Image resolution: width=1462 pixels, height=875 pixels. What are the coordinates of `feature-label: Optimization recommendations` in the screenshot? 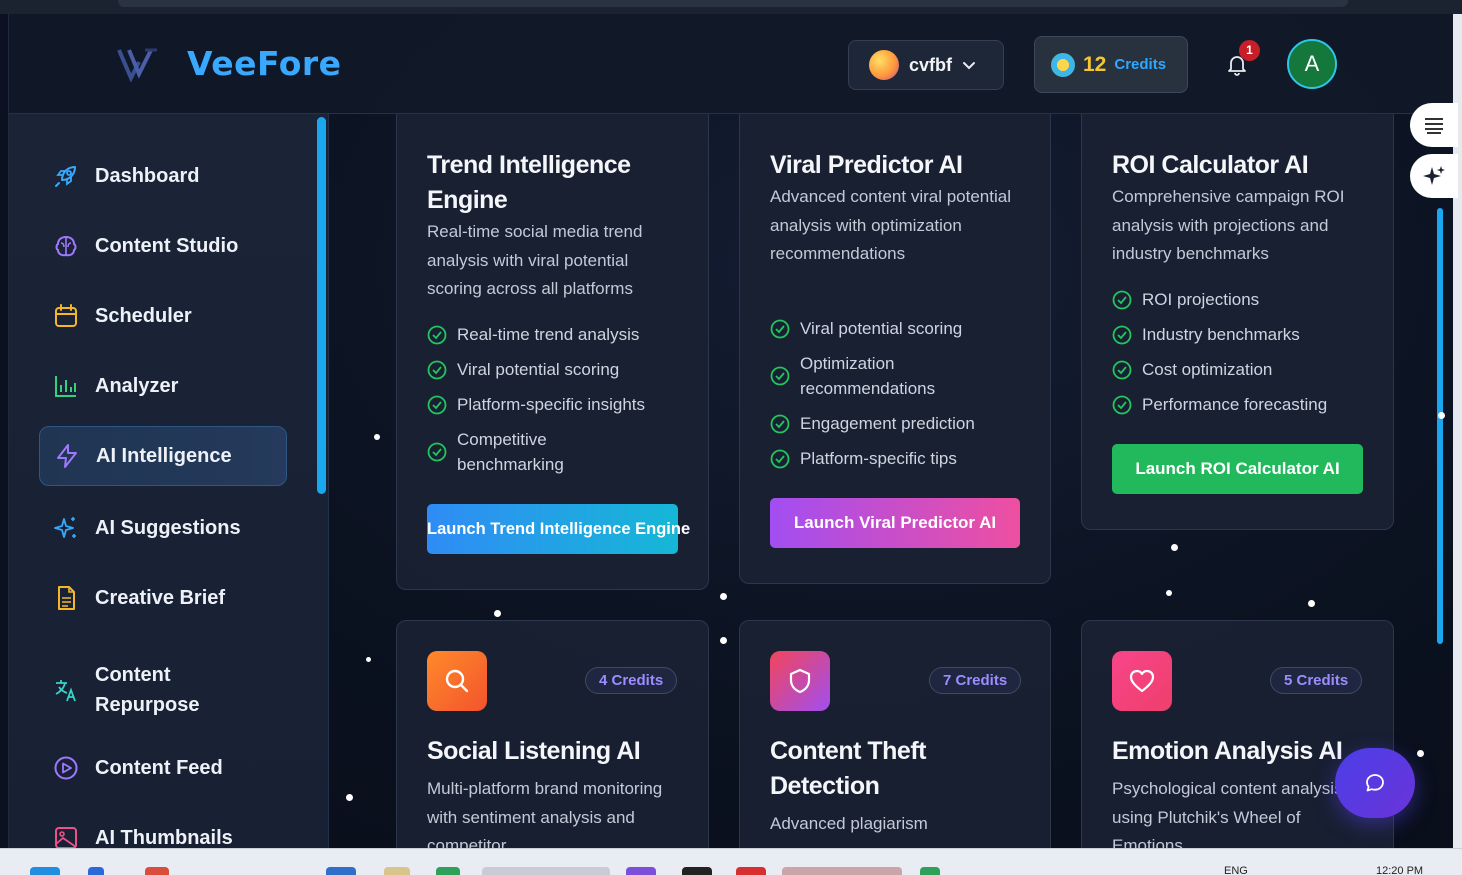 It's located at (868, 376).